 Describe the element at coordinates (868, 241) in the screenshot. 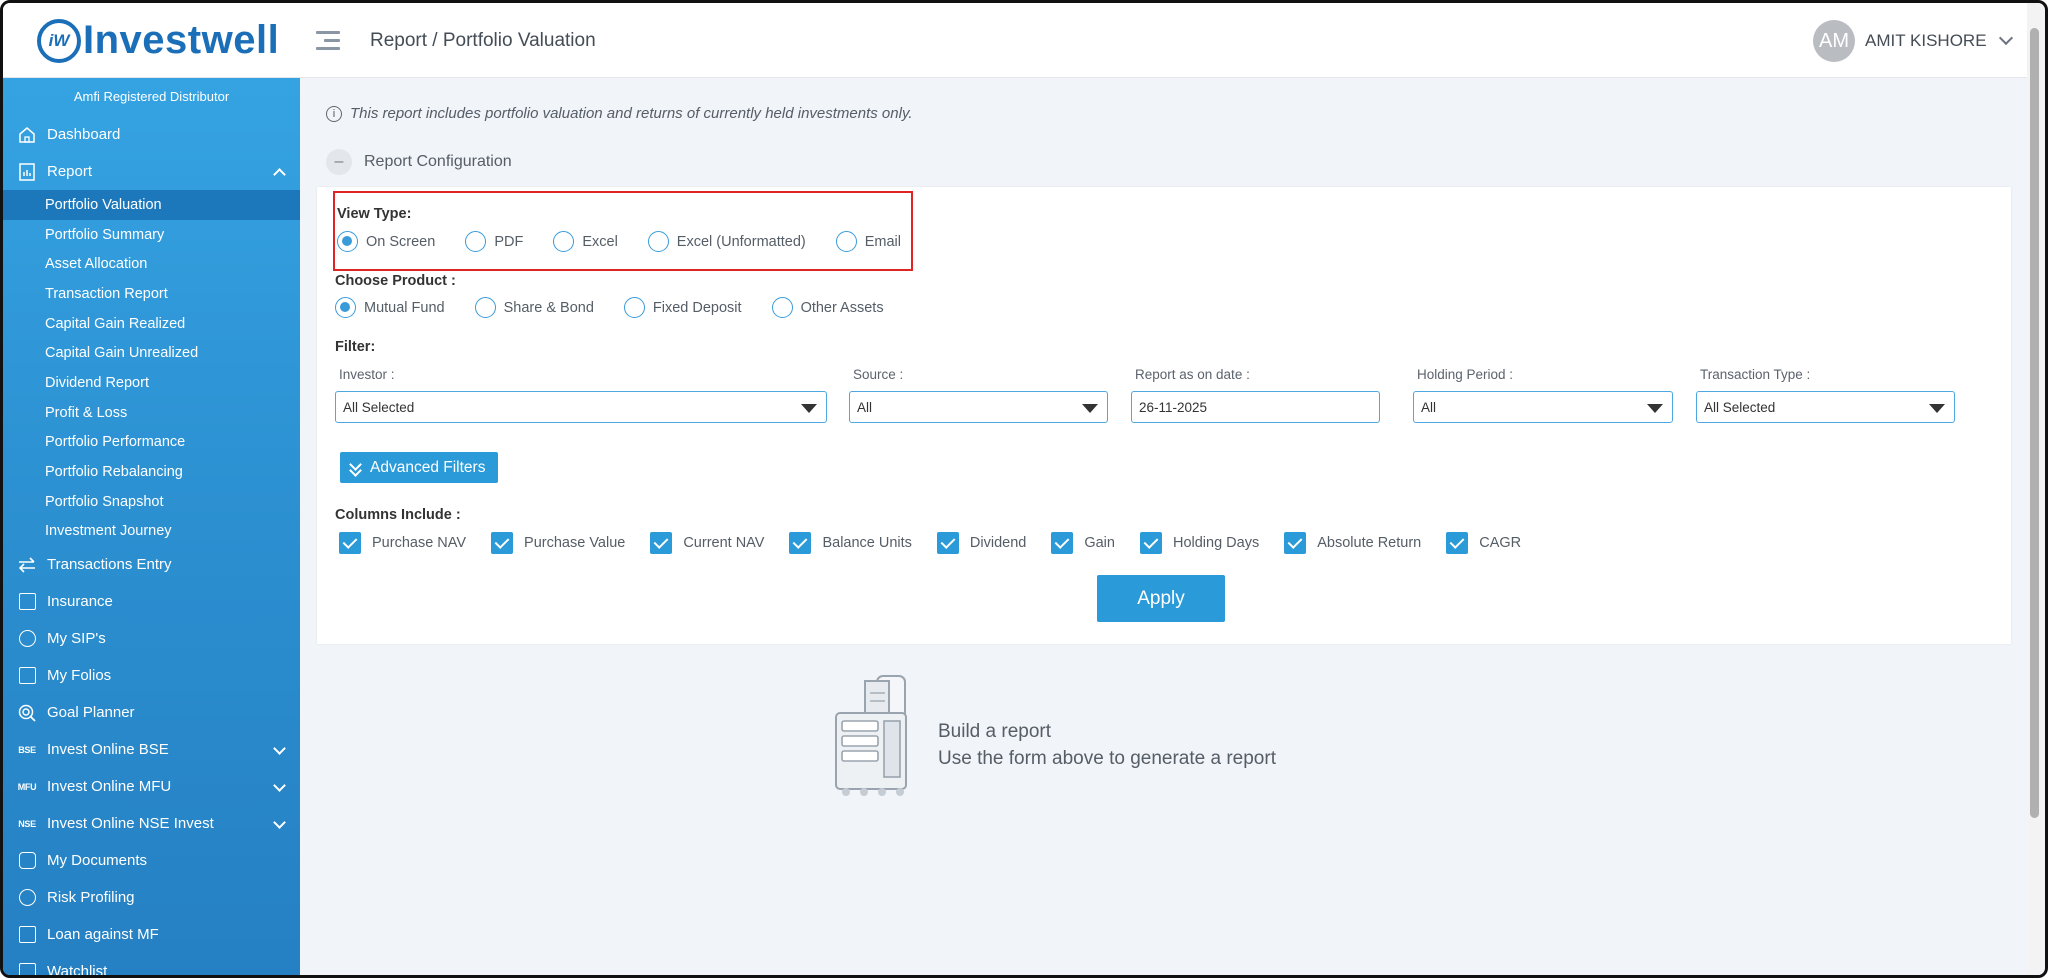

I see `radio-email: Email` at that location.